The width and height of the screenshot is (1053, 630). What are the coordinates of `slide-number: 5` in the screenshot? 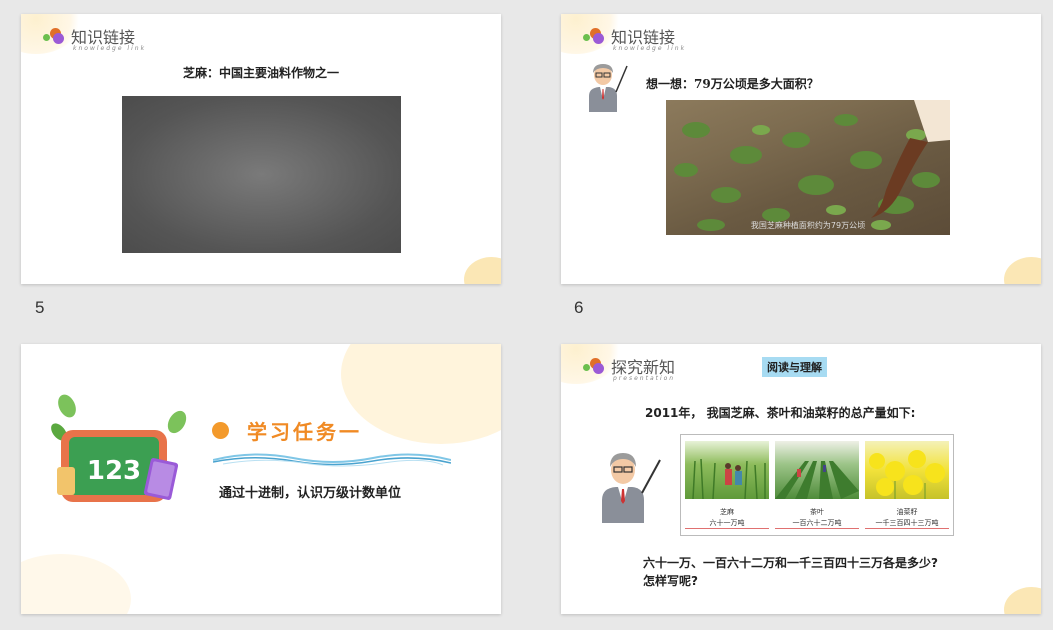 It's located at (40, 307).